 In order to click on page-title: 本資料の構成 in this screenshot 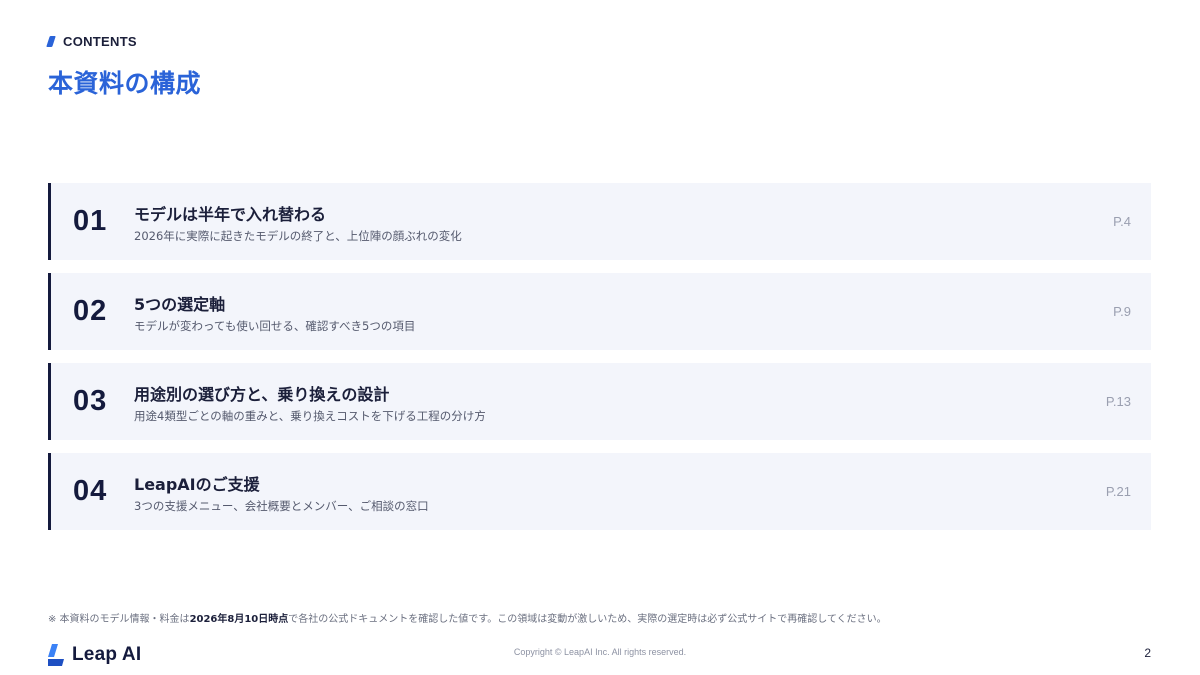, I will do `click(125, 83)`.